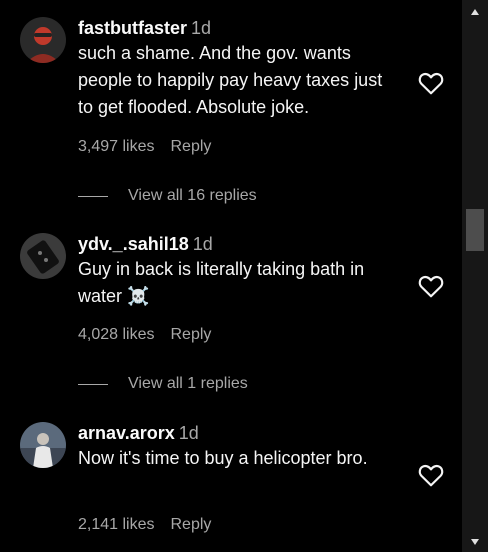 Image resolution: width=488 pixels, height=552 pixels. I want to click on comment-meta: 2,141 likes Reply, so click(144, 525).